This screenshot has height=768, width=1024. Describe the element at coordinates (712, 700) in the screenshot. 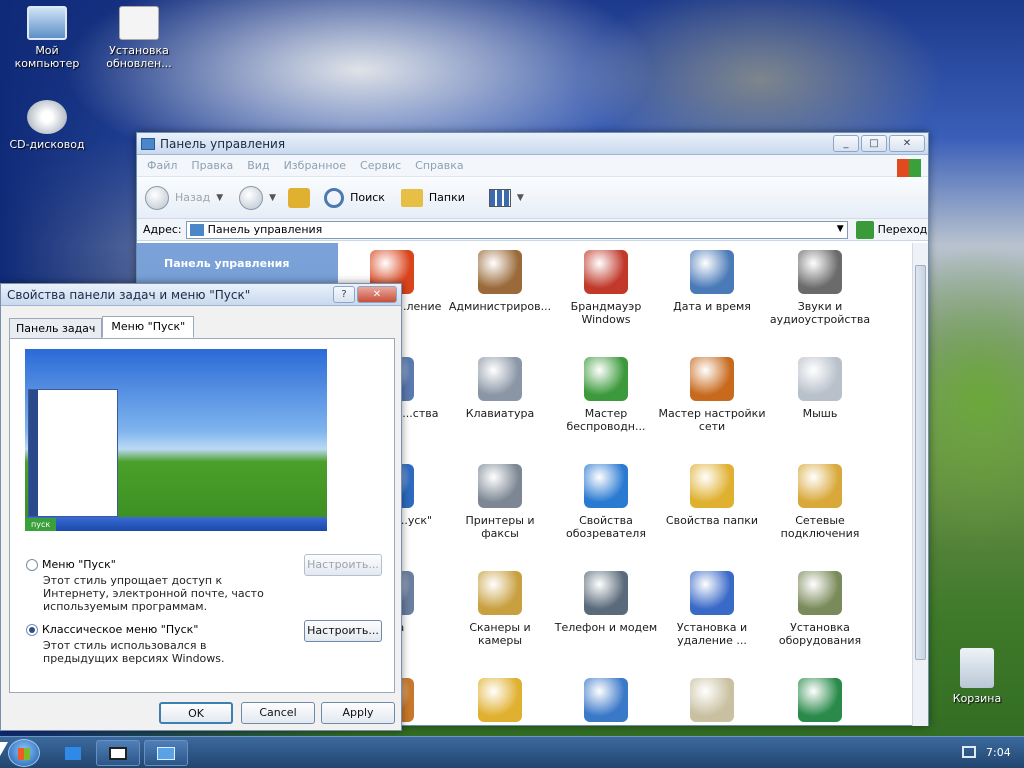

I see `power-options-icon` at that location.